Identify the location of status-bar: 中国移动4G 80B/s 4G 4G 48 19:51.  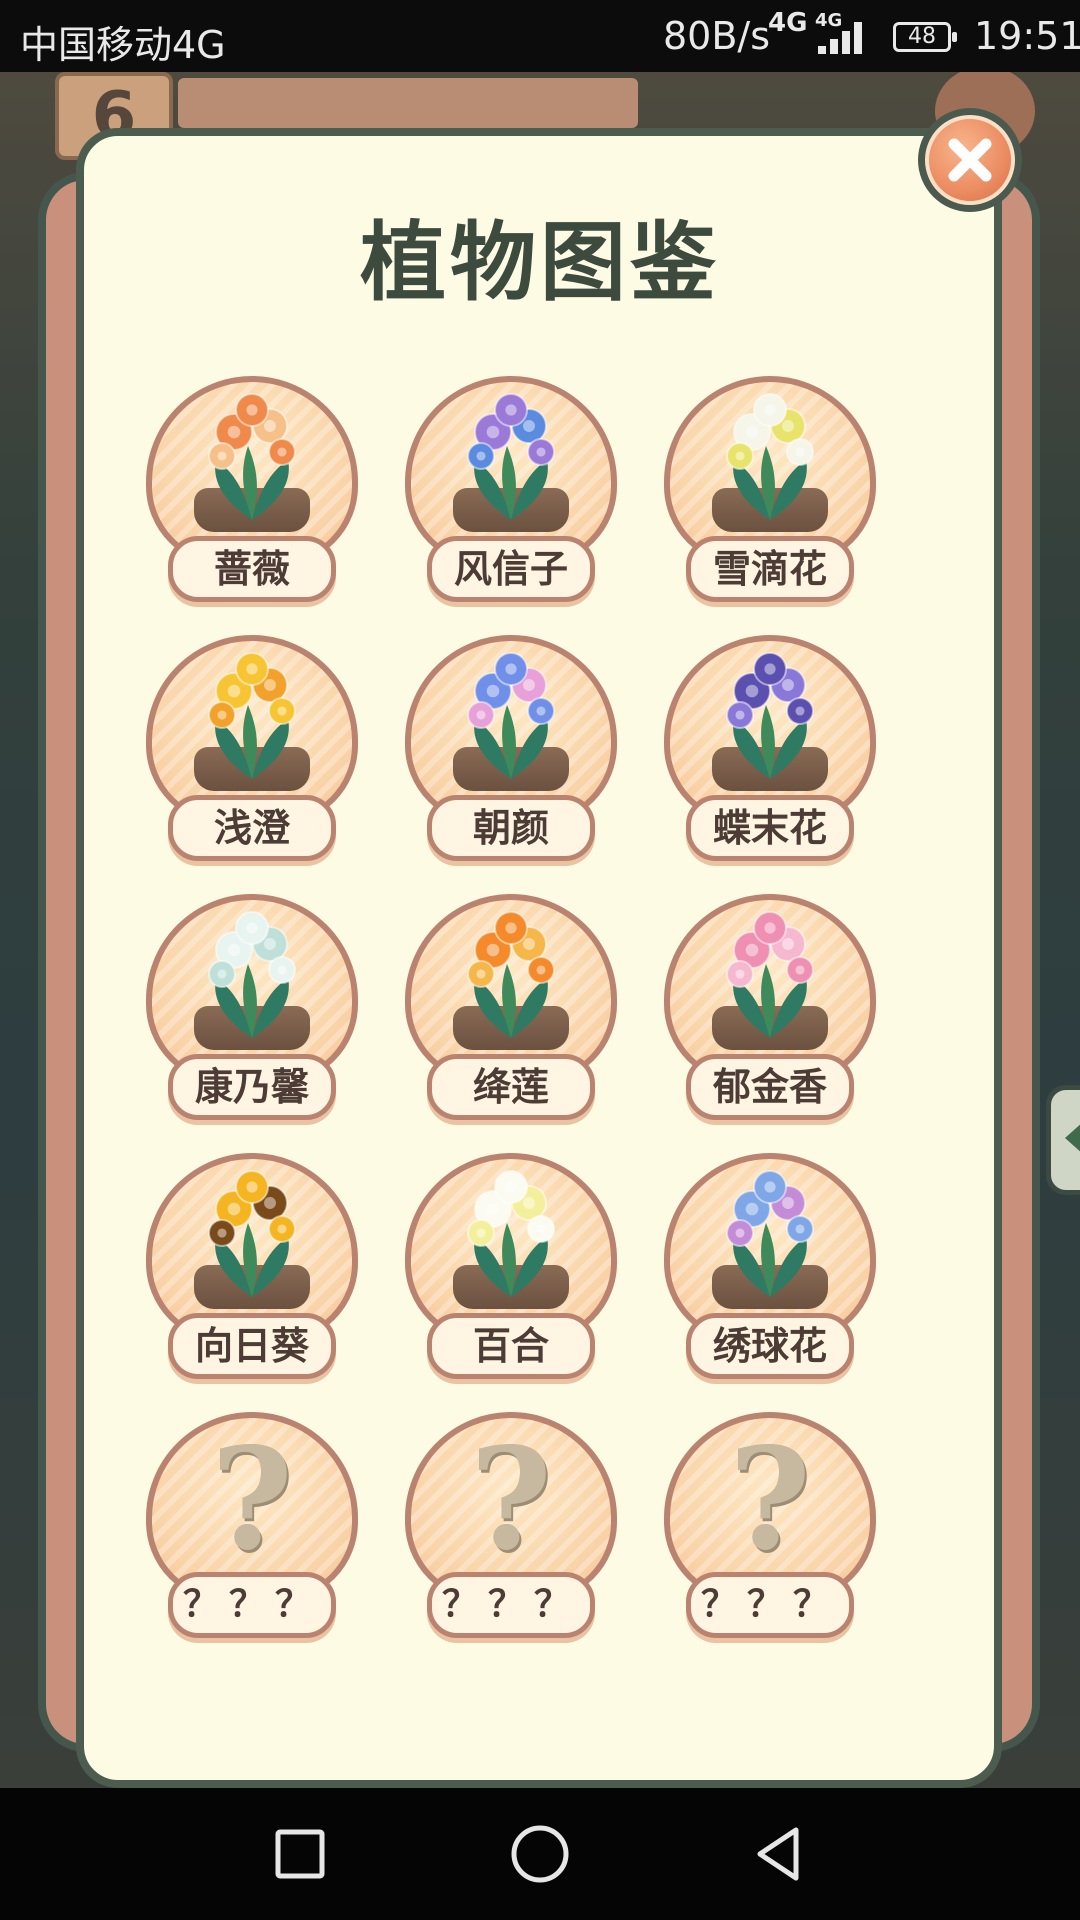
(540, 36).